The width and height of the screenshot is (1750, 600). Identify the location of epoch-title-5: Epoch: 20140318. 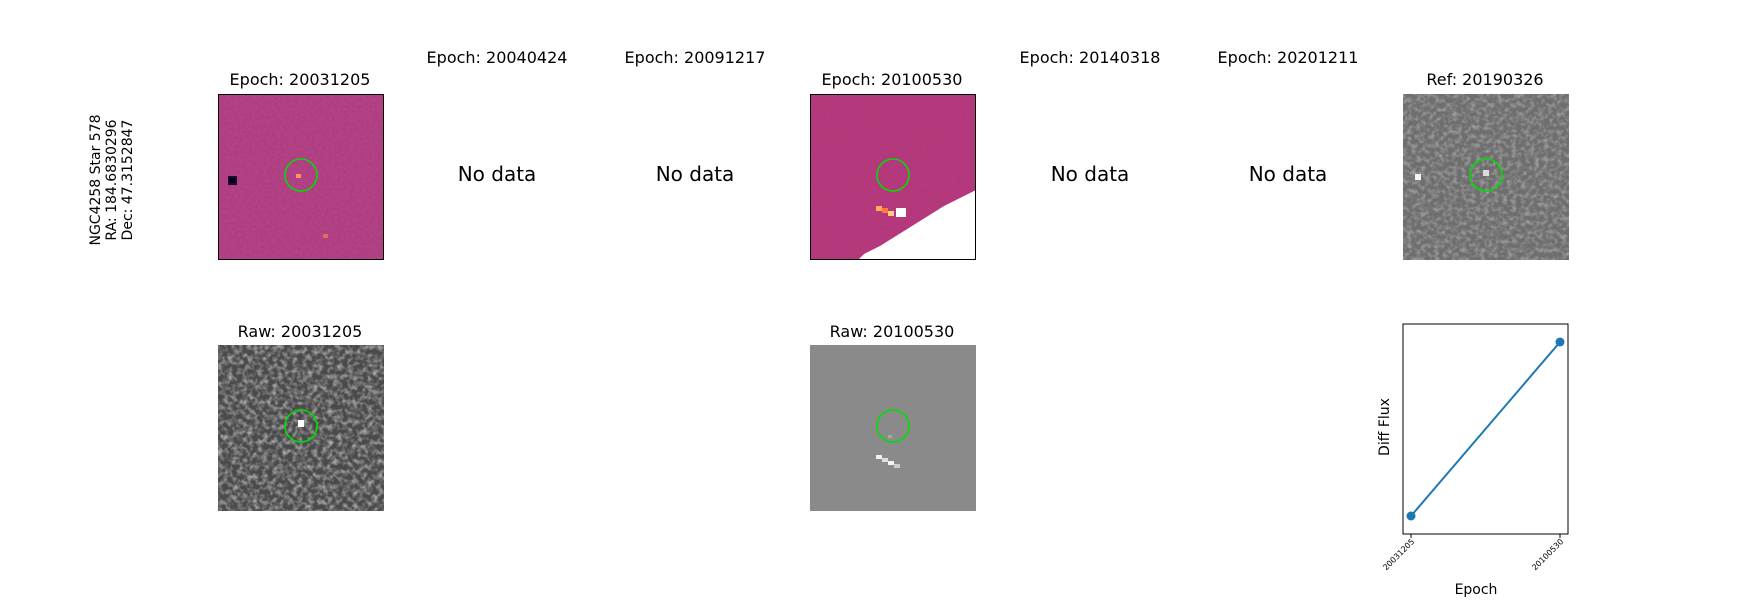
(1090, 57).